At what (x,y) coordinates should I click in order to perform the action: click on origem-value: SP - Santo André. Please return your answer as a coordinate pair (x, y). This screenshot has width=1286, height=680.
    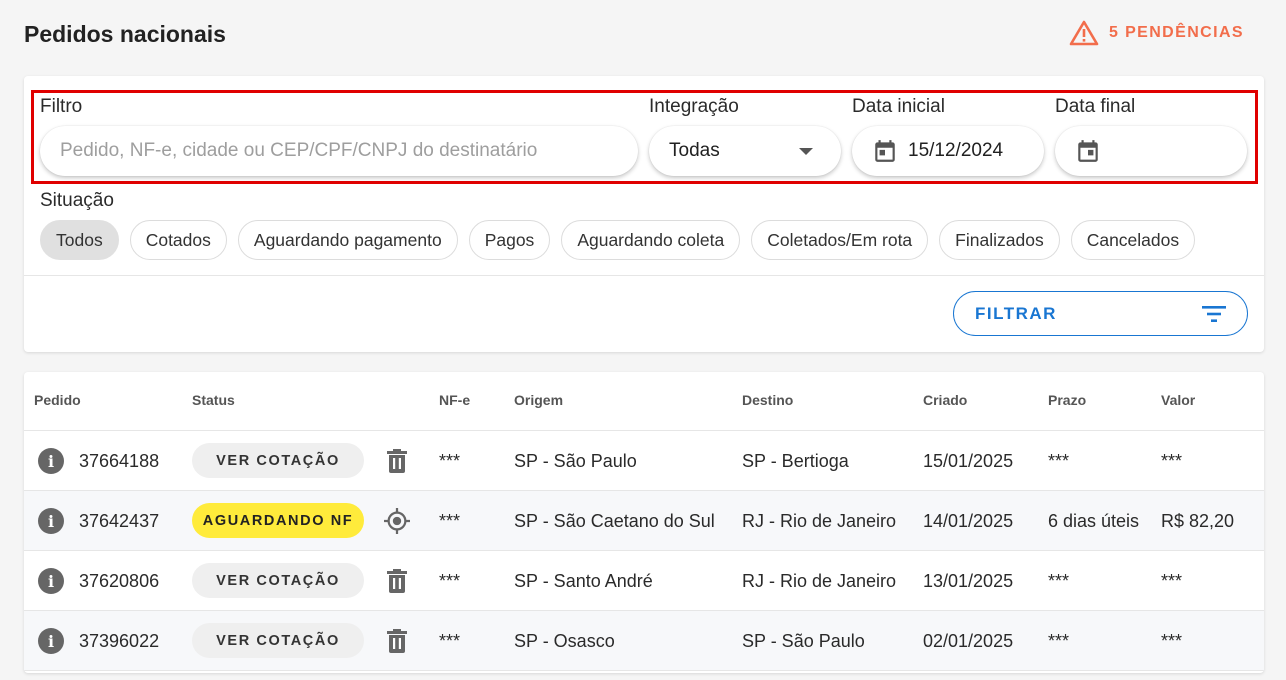
    Looking at the image, I should click on (583, 580).